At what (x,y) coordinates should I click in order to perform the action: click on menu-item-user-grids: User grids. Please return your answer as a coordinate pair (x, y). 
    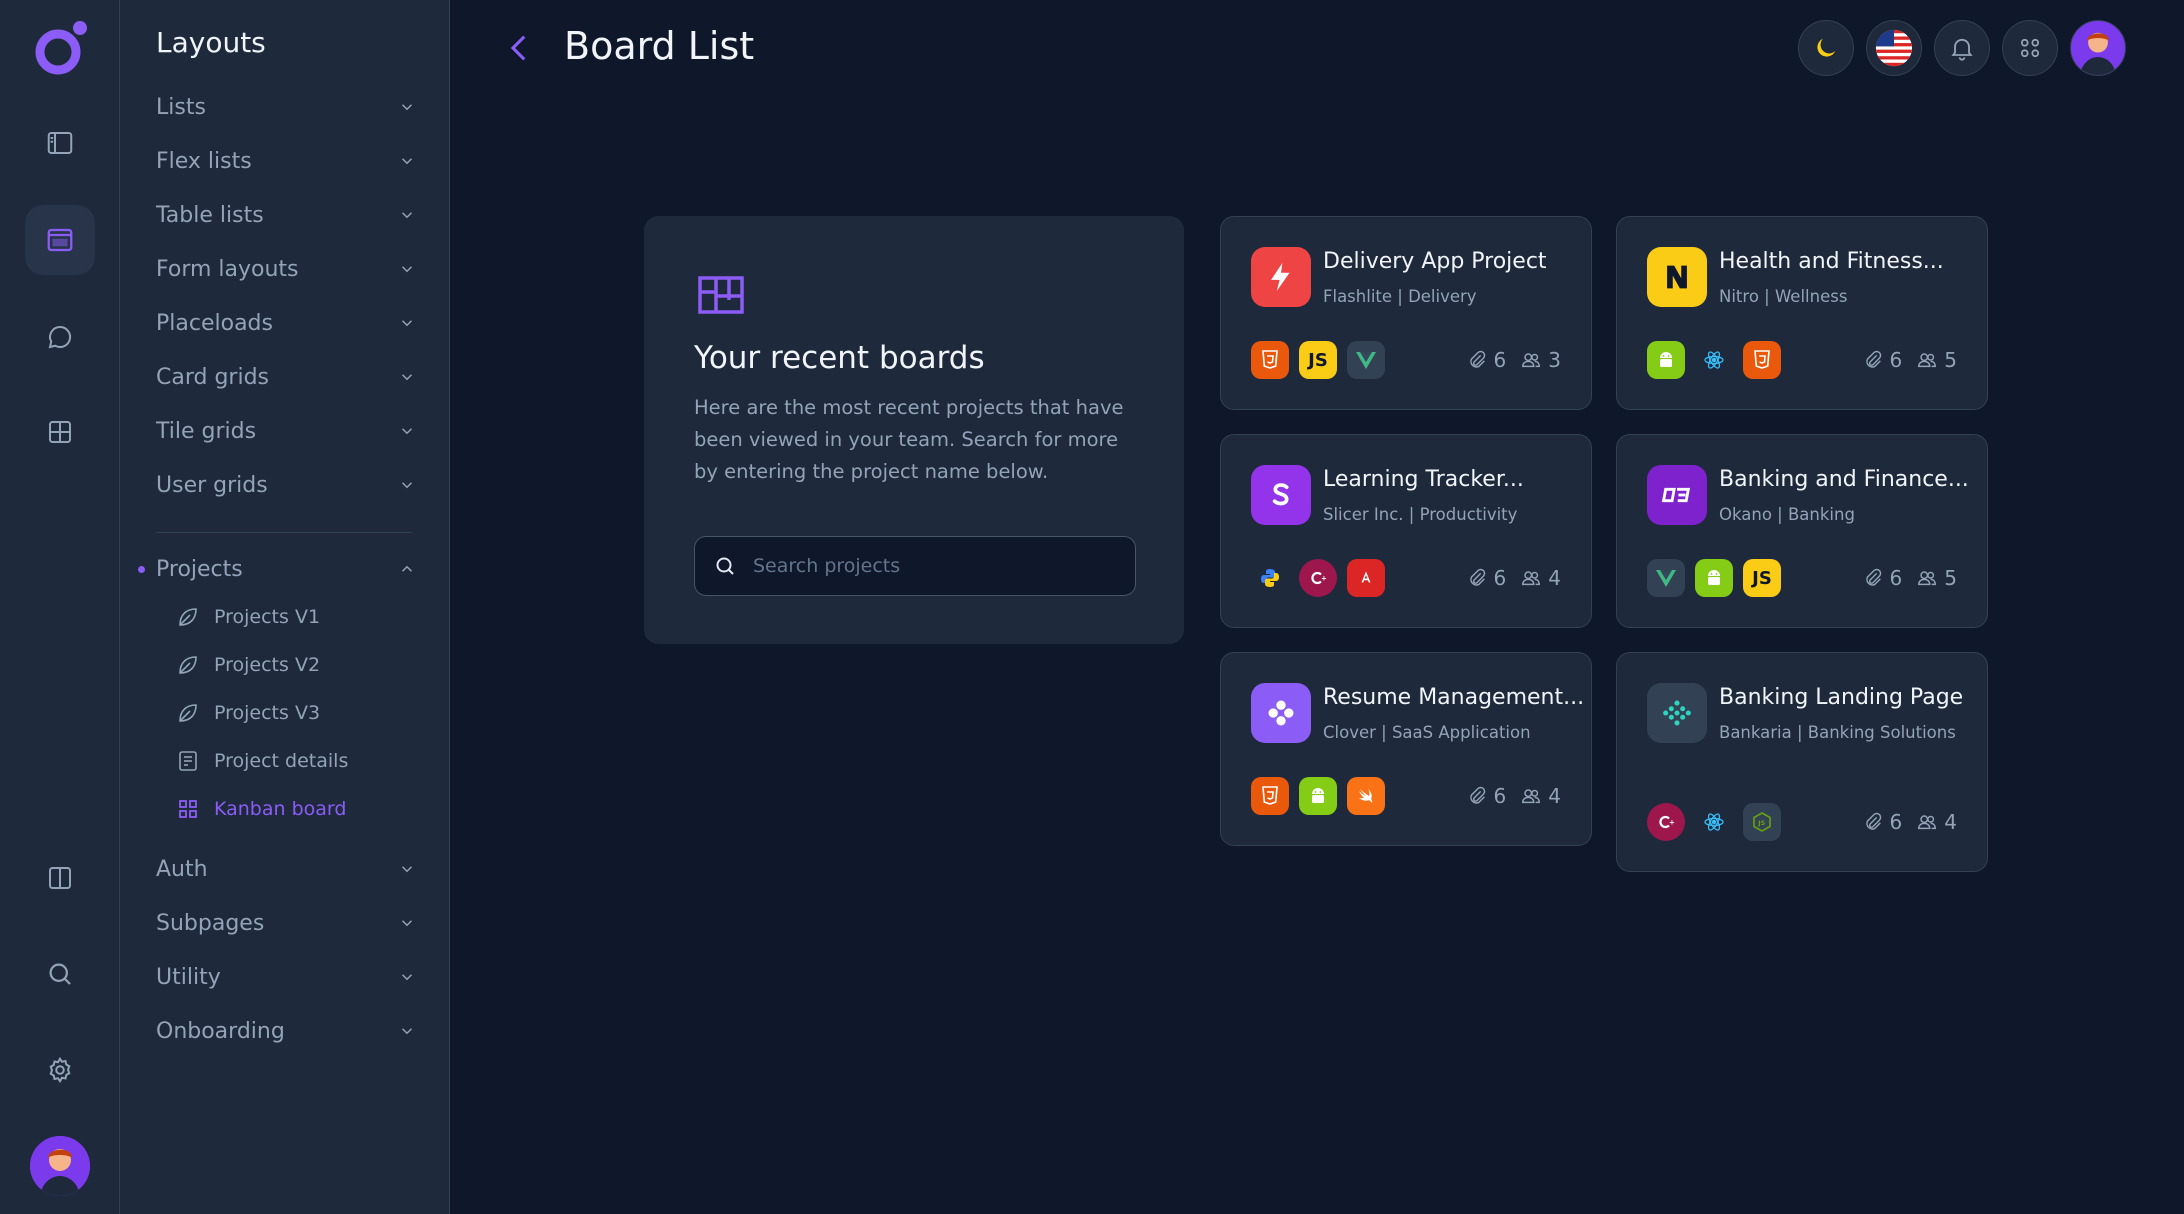
    Looking at the image, I should click on (286, 485).